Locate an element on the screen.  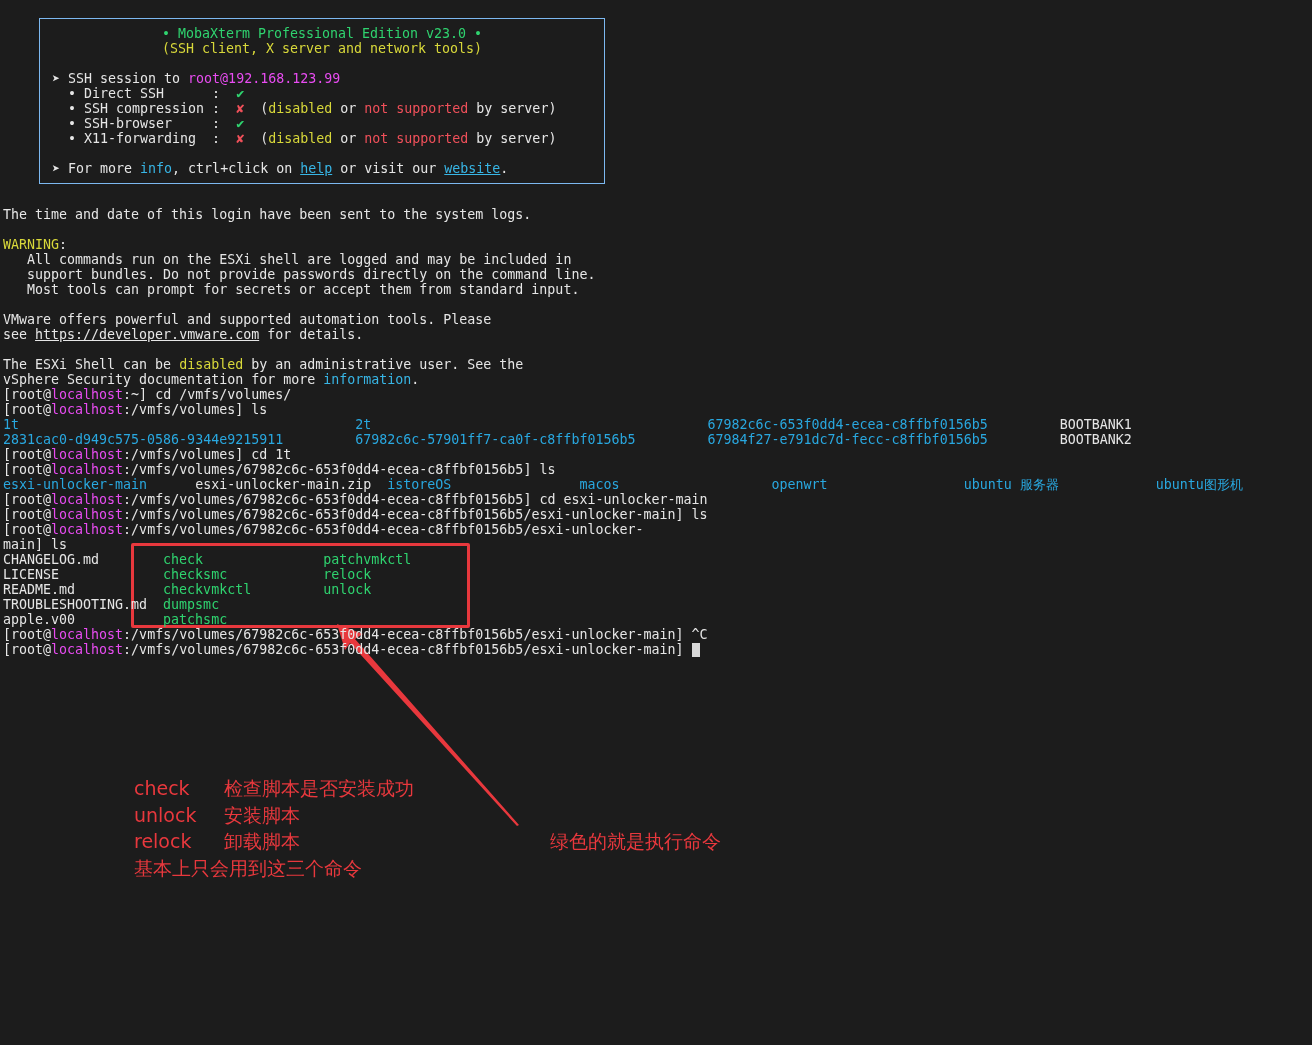
terminal-text: Most tools can prompt for secrets or accept them from standard input. is located at coordinates (303, 289).